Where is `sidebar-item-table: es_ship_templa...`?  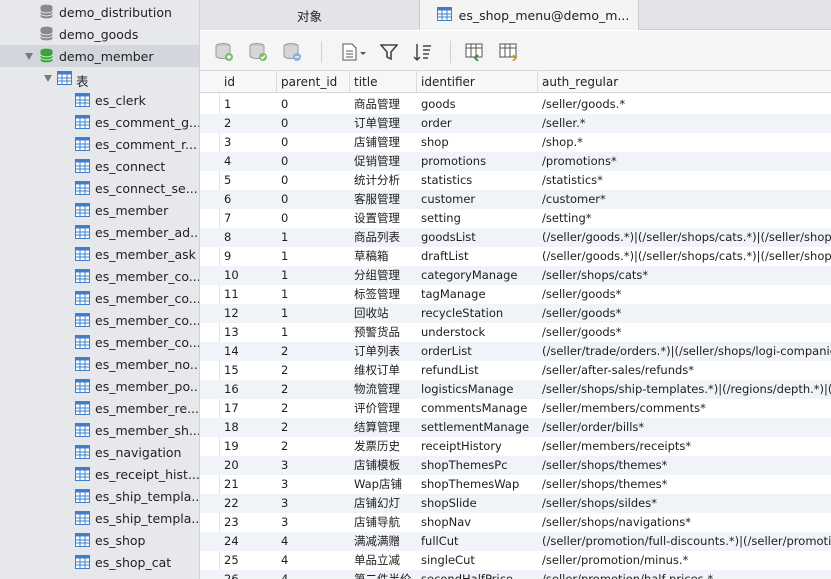 sidebar-item-table: es_ship_templa... is located at coordinates (99, 518).